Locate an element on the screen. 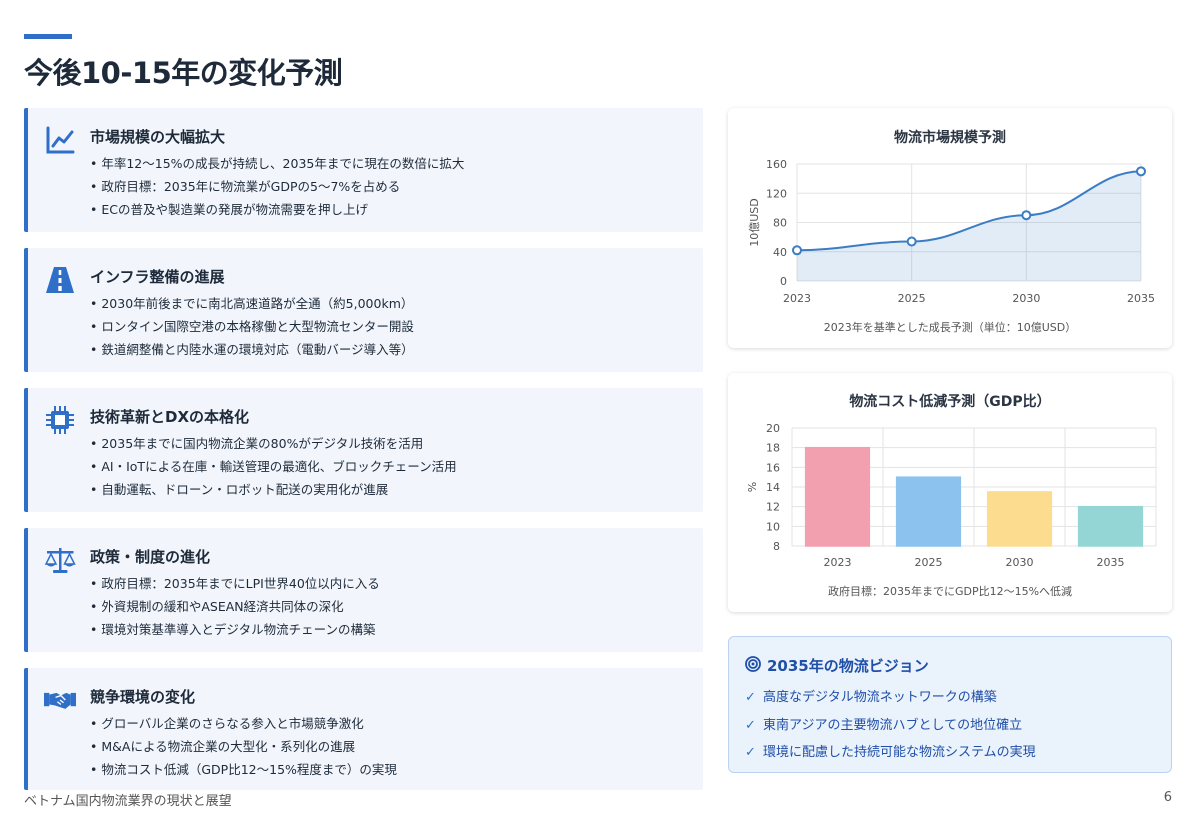  page-number: 6 is located at coordinates (1167, 797).